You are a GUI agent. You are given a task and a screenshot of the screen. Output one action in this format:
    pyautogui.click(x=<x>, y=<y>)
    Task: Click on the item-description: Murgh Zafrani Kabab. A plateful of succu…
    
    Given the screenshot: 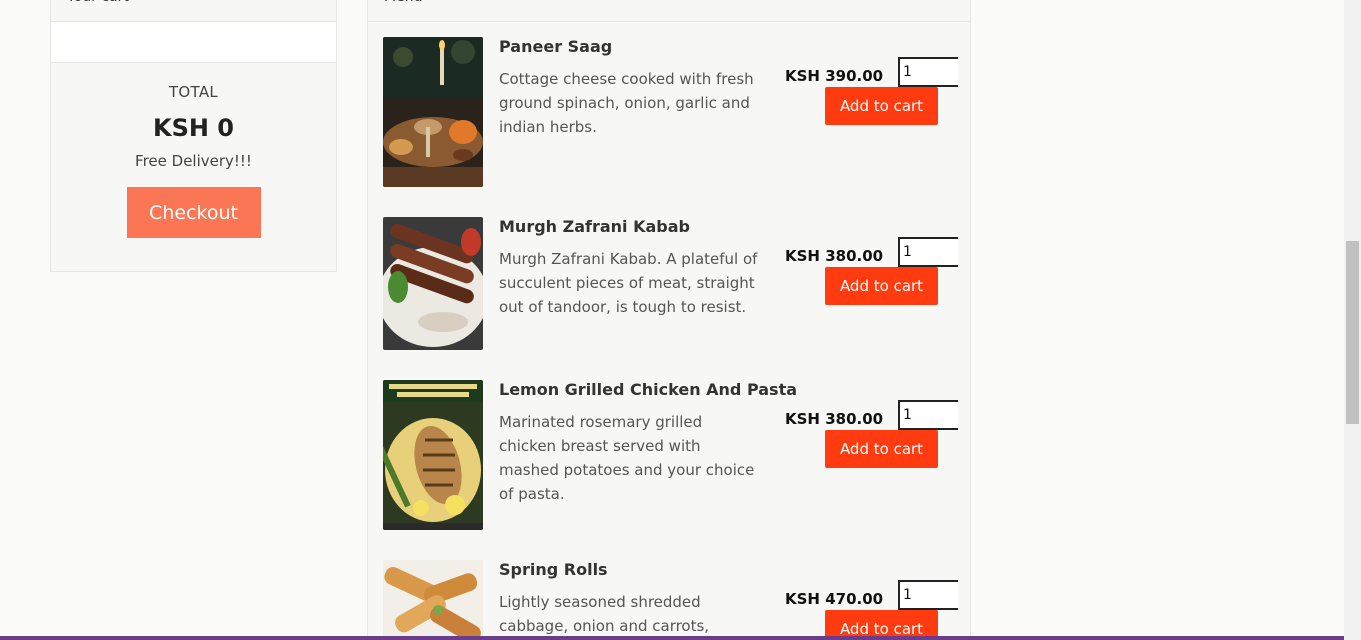 What is the action you would take?
    pyautogui.click(x=628, y=283)
    